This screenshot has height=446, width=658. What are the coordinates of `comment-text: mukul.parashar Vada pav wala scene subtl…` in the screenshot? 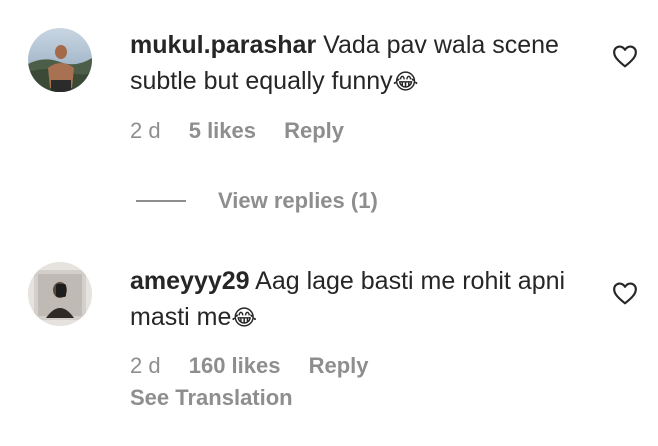 It's located at (360, 64).